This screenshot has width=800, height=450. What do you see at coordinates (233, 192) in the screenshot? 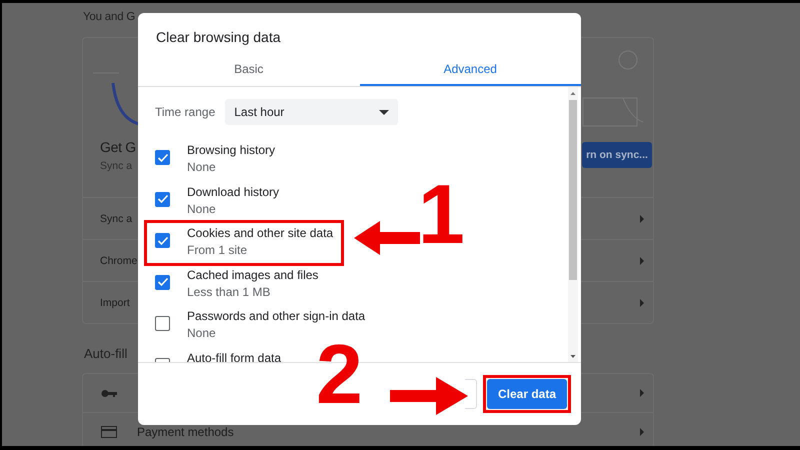
I see `checkbox-label: Download history` at bounding box center [233, 192].